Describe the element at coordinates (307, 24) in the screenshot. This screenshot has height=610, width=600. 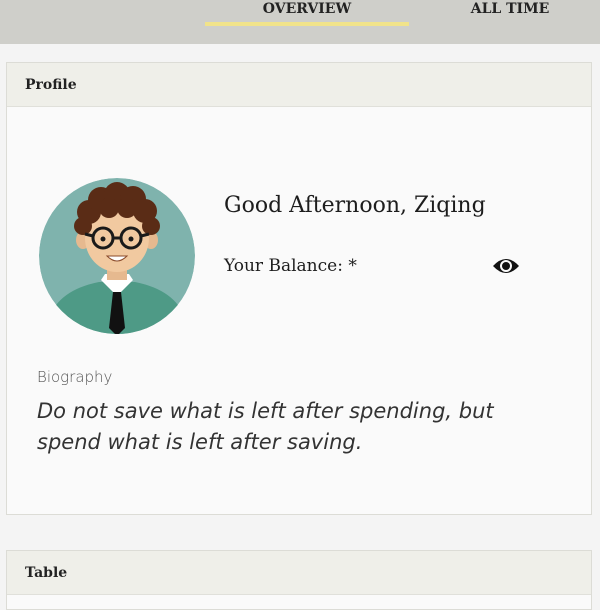
I see `active-tab-indicator` at that location.